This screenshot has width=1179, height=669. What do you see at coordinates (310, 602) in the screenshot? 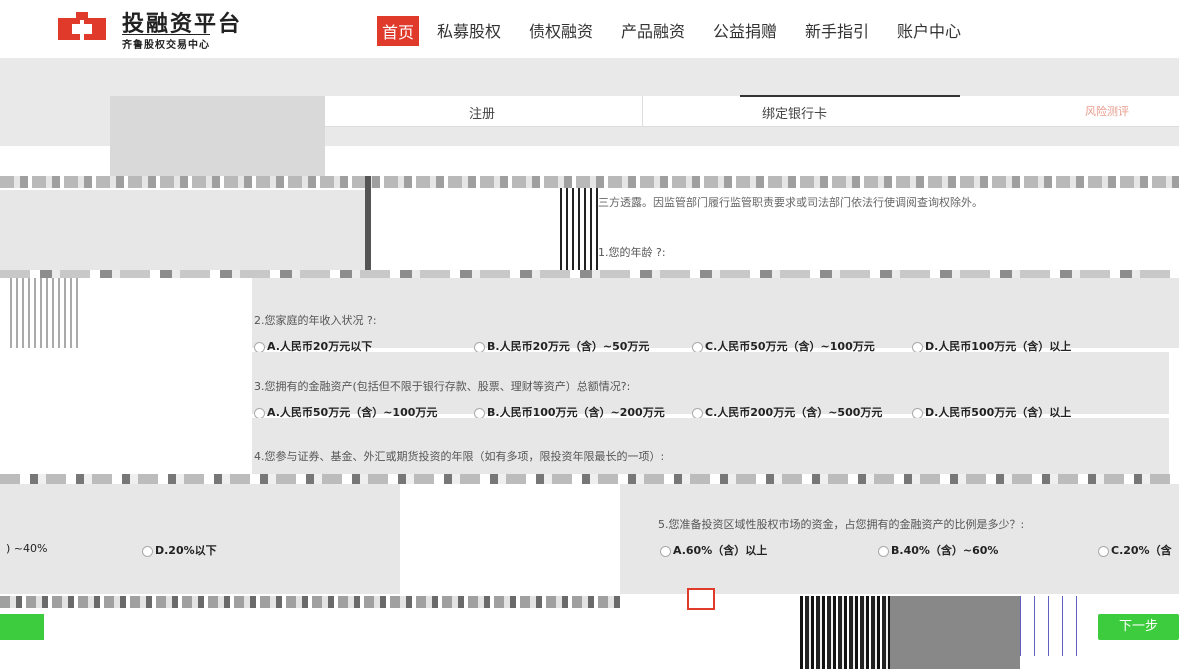
I see `agreement-line-glitched` at bounding box center [310, 602].